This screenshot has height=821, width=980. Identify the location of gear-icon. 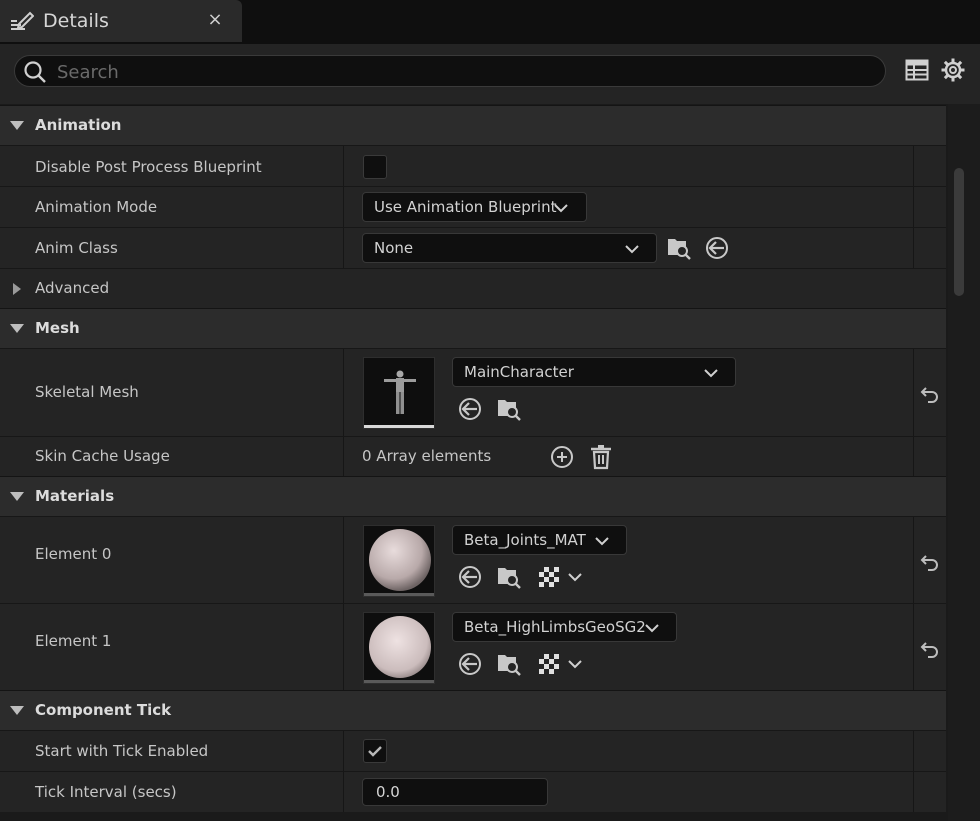
(953, 70).